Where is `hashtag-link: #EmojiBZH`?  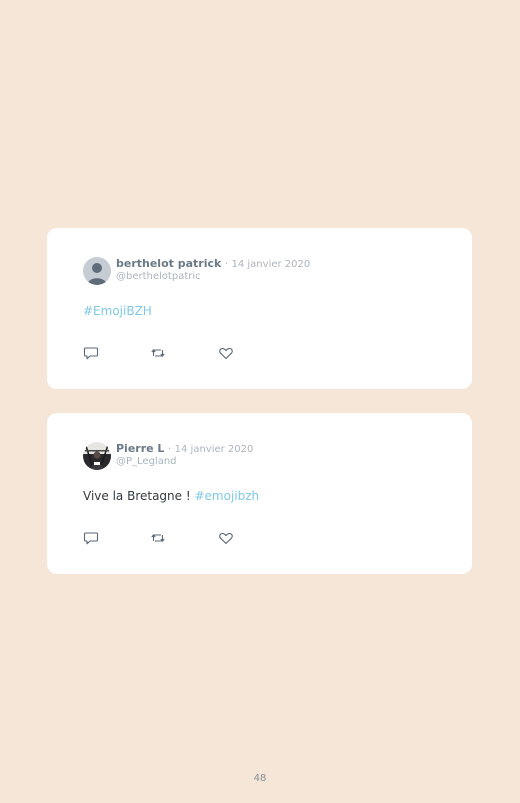 hashtag-link: #EmojiBZH is located at coordinates (117, 311).